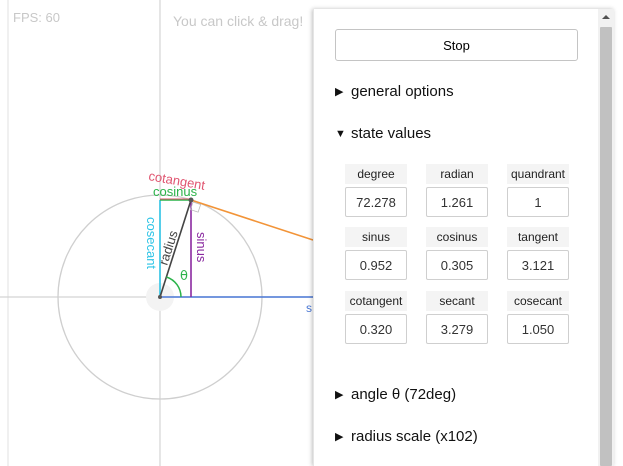 The image size is (623, 466). I want to click on state-value: 3.121, so click(538, 265).